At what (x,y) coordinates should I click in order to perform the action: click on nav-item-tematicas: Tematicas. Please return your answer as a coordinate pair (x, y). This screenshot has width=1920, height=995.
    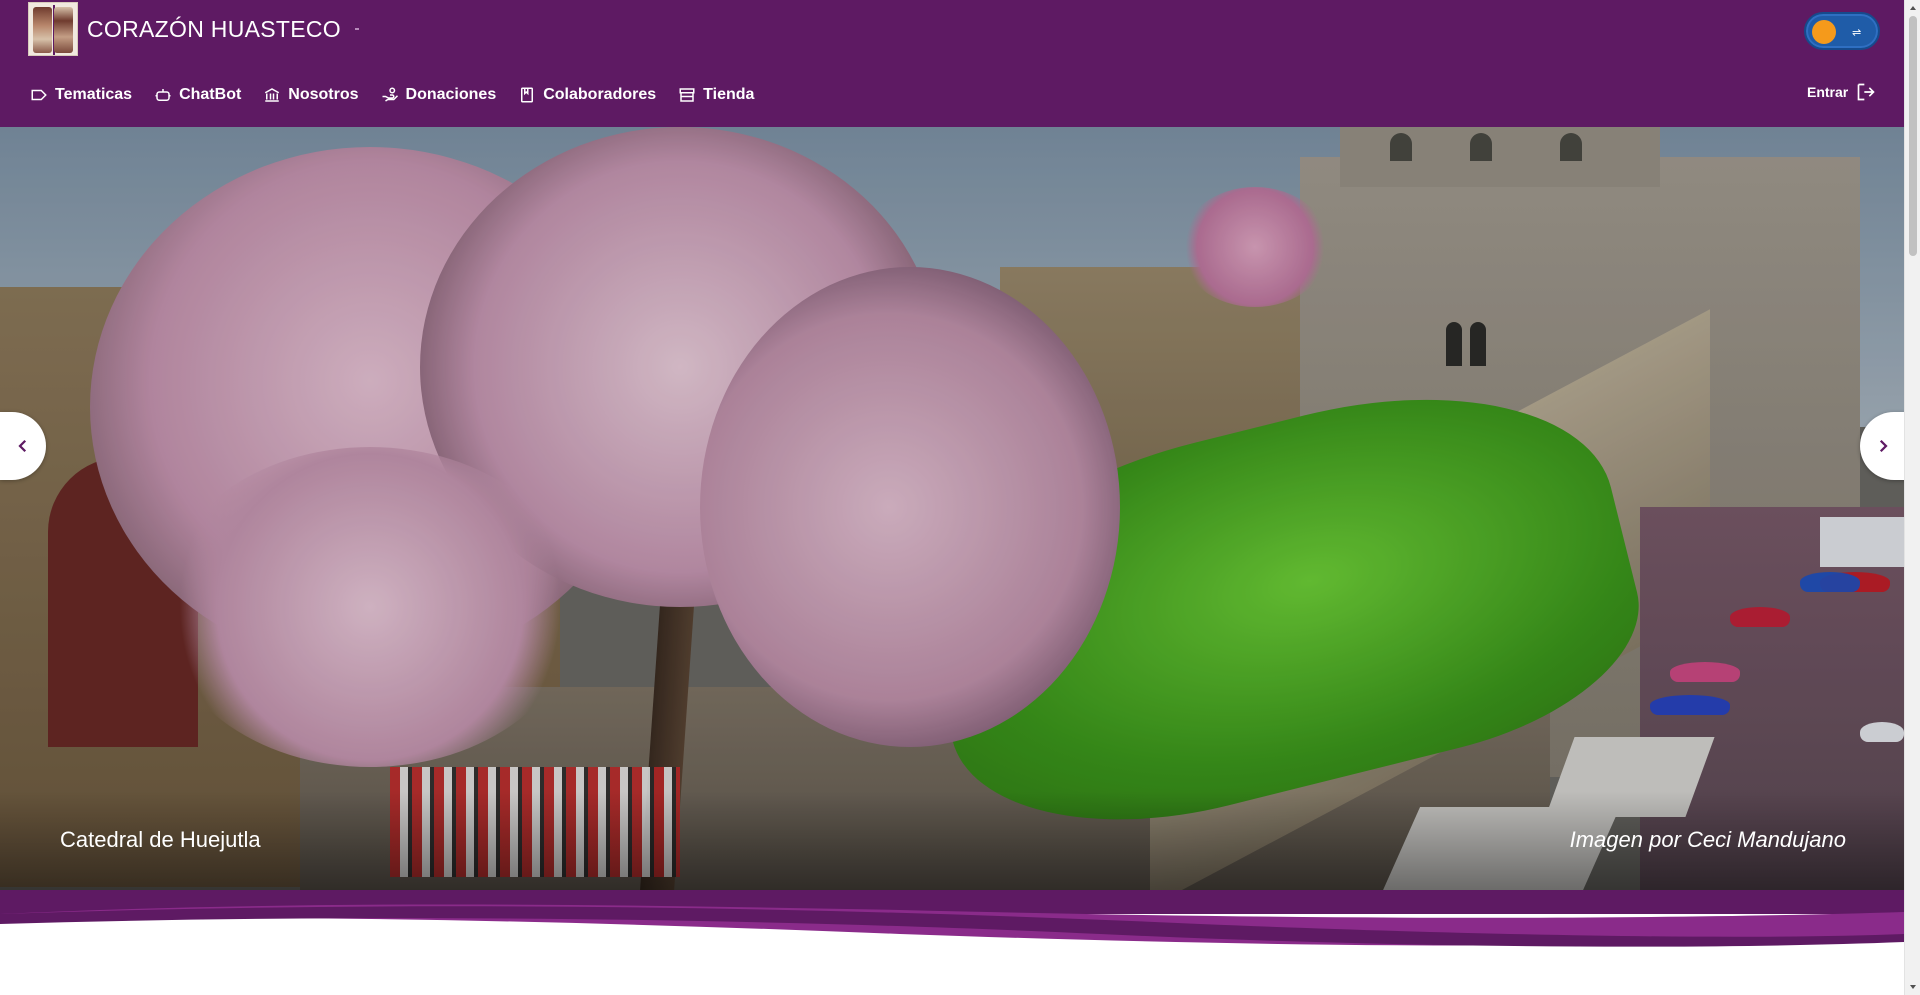
    Looking at the image, I should click on (81, 95).